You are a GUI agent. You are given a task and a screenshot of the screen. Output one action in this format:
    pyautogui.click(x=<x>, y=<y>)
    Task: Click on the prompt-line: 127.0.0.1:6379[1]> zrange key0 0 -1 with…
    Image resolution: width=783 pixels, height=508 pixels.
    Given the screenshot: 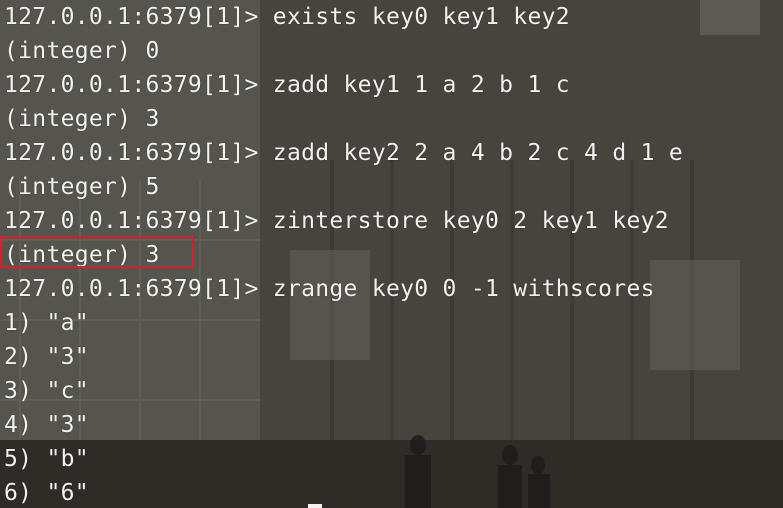 What is the action you would take?
    pyautogui.click(x=329, y=289)
    